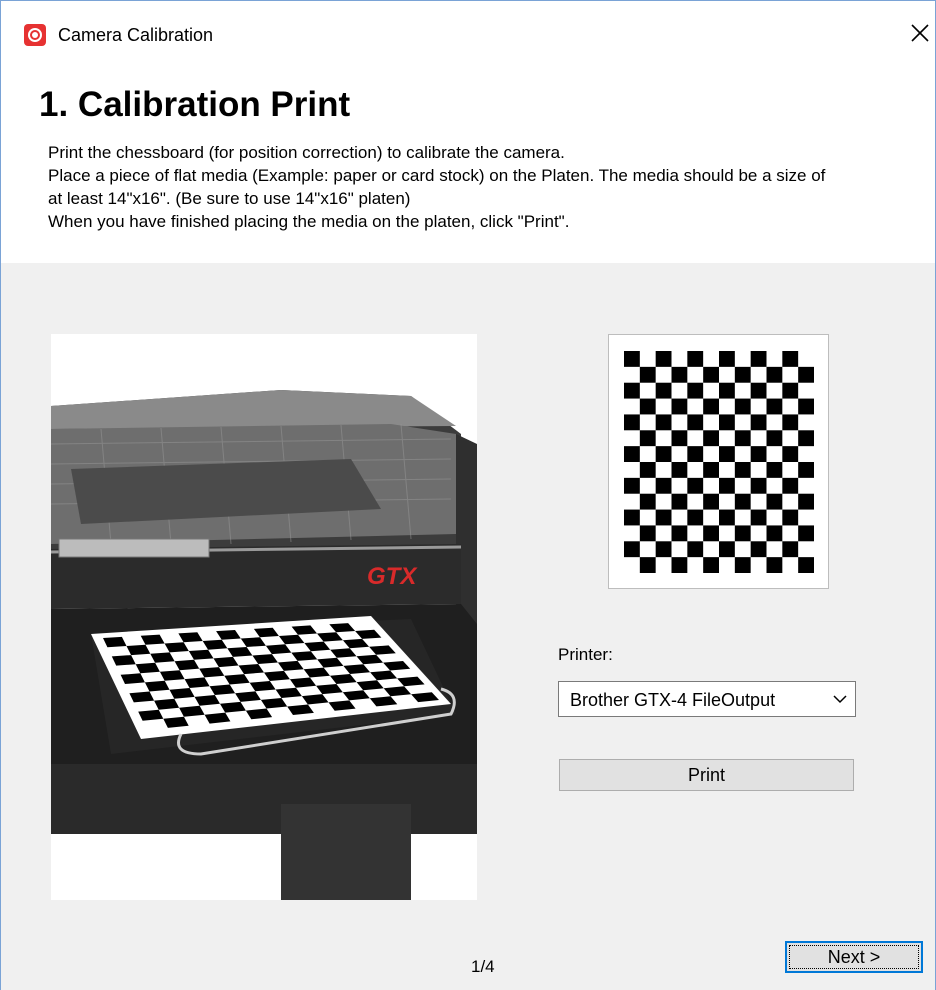  What do you see at coordinates (840, 699) in the screenshot?
I see `chevron-down-icon` at bounding box center [840, 699].